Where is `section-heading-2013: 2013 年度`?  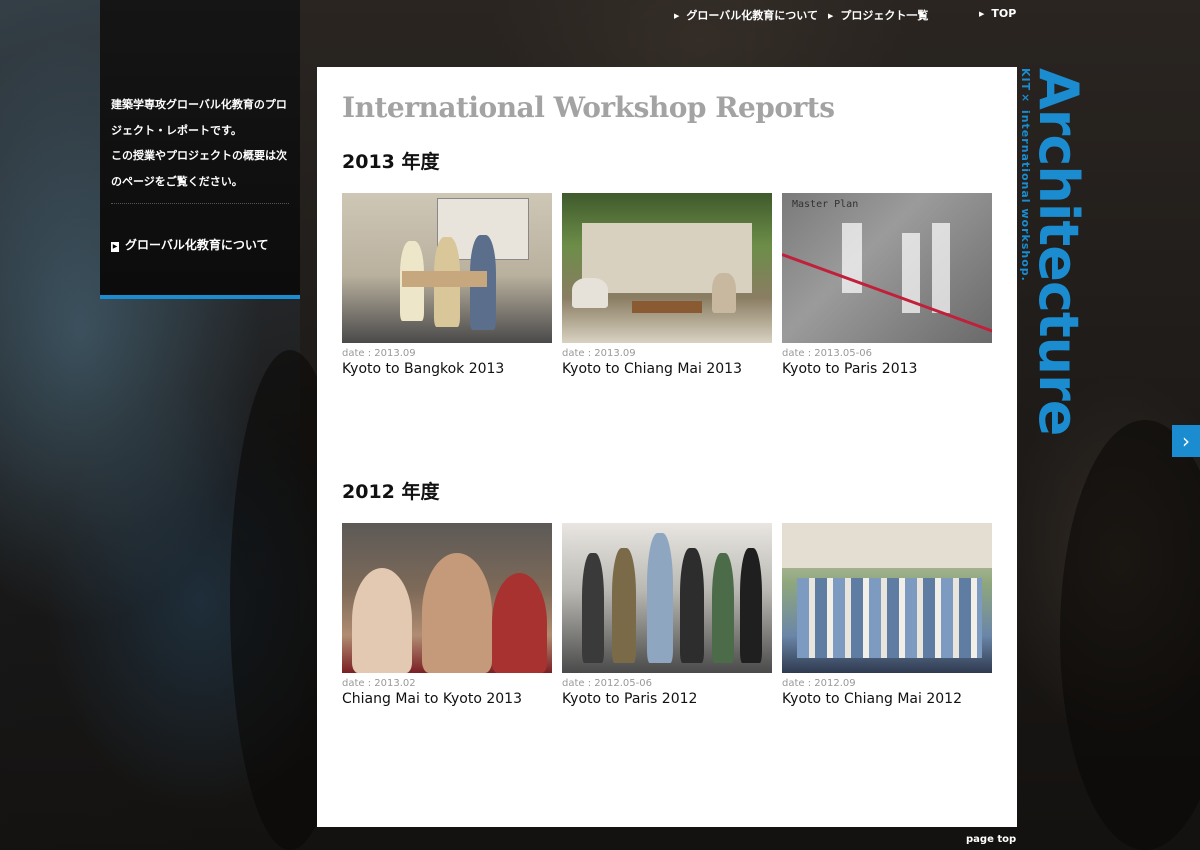
section-heading-2013: 2013 年度 is located at coordinates (391, 162).